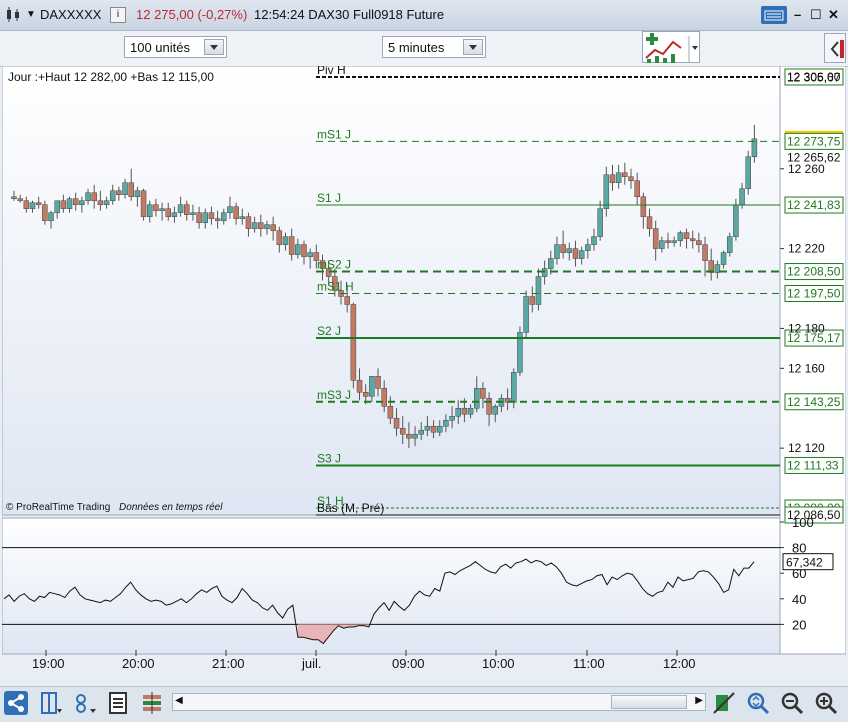  Describe the element at coordinates (797, 14) in the screenshot. I see `minimize-icon: –` at that location.